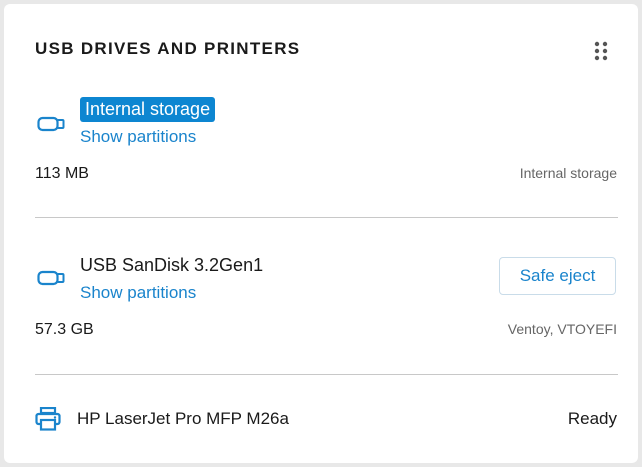 This screenshot has width=642, height=467. Describe the element at coordinates (172, 265) in the screenshot. I see `drive-name: USB SanDisk 3.2Gen1` at that location.